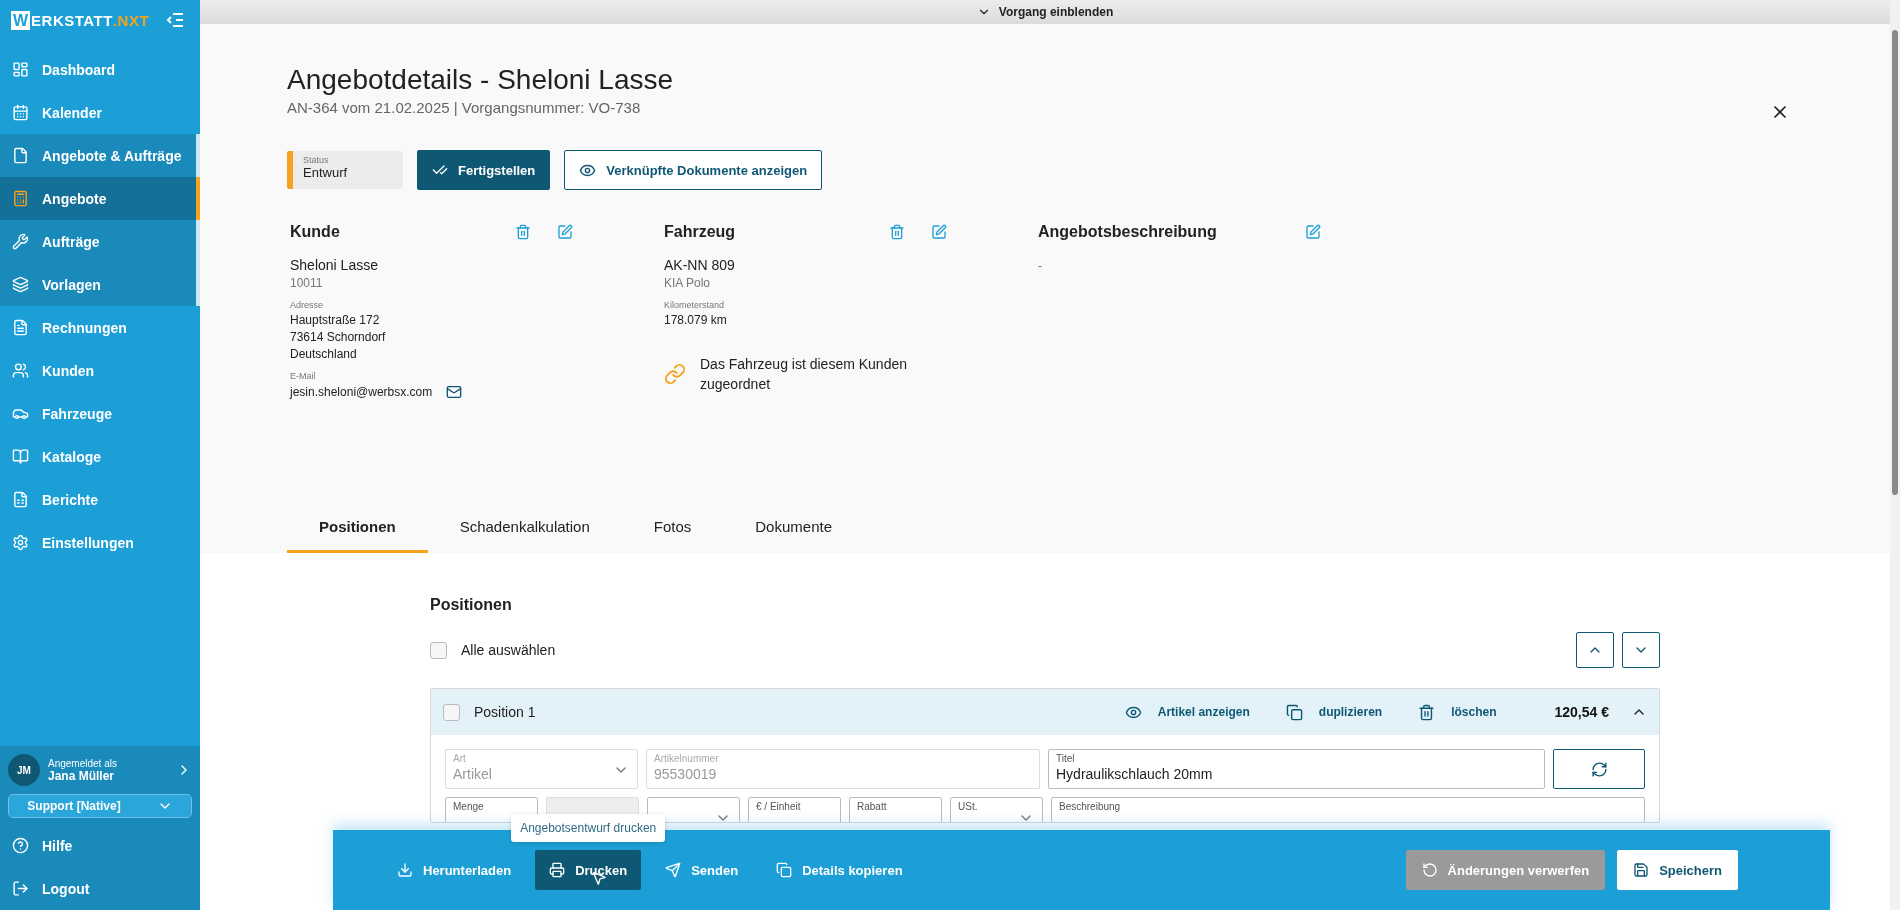 The height and width of the screenshot is (910, 1900). Describe the element at coordinates (687, 283) in the screenshot. I see `field-value: KIA Polo` at that location.